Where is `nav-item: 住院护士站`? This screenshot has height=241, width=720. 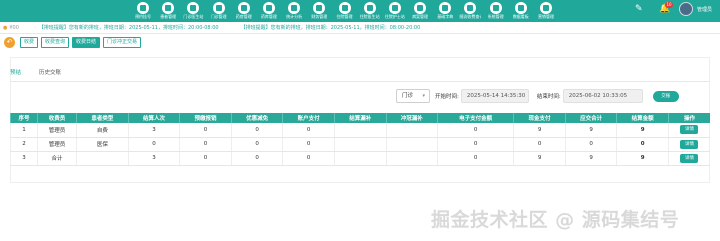 nav-item: 住院护士站 is located at coordinates (395, 11).